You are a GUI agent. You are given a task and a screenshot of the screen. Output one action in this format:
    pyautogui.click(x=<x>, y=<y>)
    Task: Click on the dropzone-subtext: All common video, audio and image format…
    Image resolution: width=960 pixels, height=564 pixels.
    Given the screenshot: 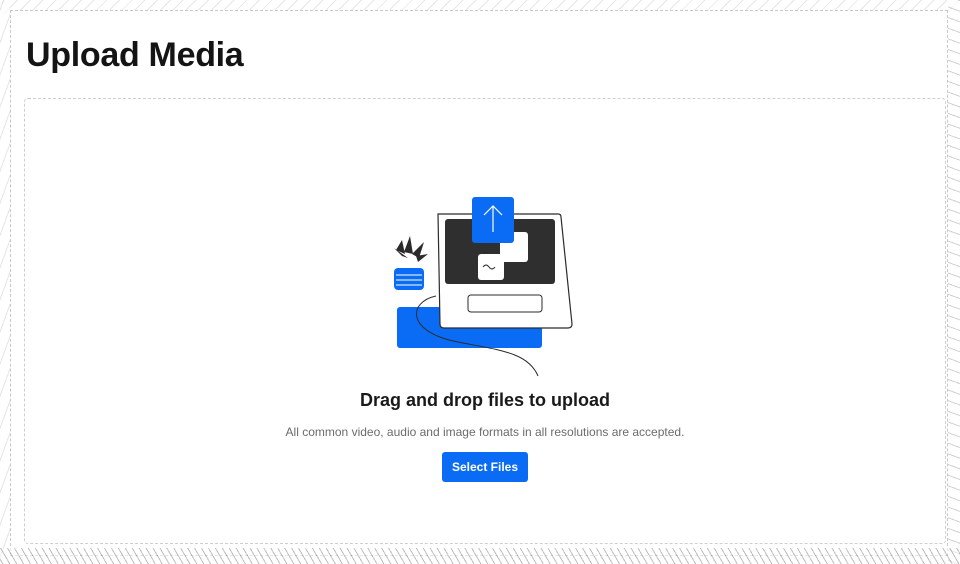 What is the action you would take?
    pyautogui.click(x=485, y=432)
    